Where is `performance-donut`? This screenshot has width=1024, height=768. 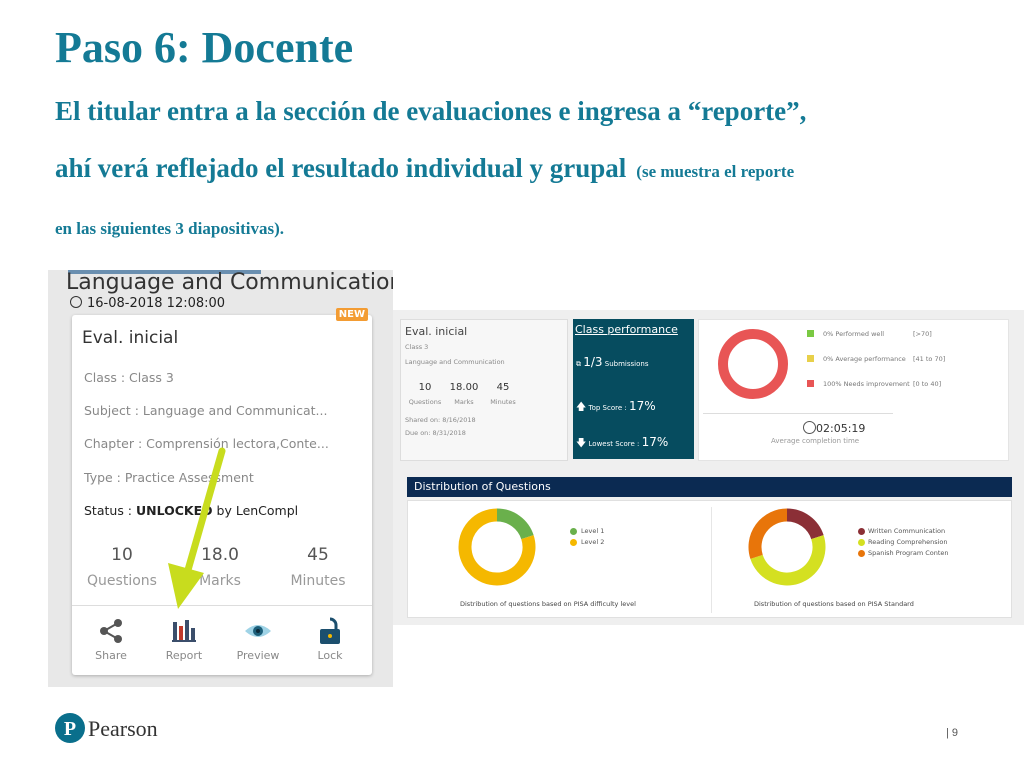
performance-donut is located at coordinates (753, 364).